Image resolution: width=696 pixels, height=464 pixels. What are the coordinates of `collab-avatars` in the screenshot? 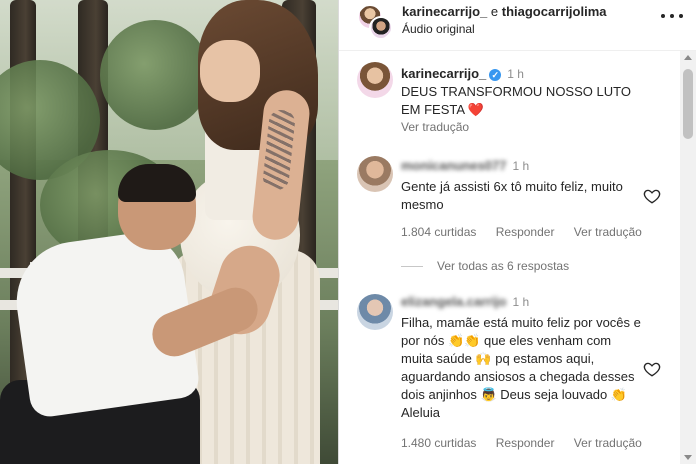 It's located at (375, 22).